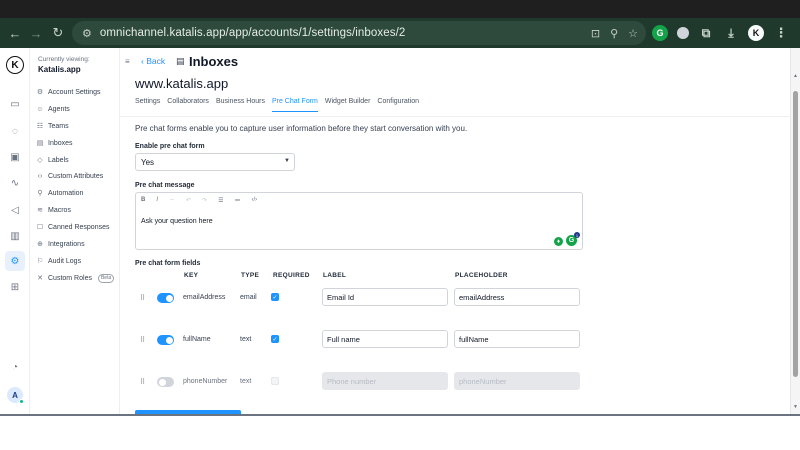  Describe the element at coordinates (683, 33) in the screenshot. I see `extension-dot-icon` at that location.